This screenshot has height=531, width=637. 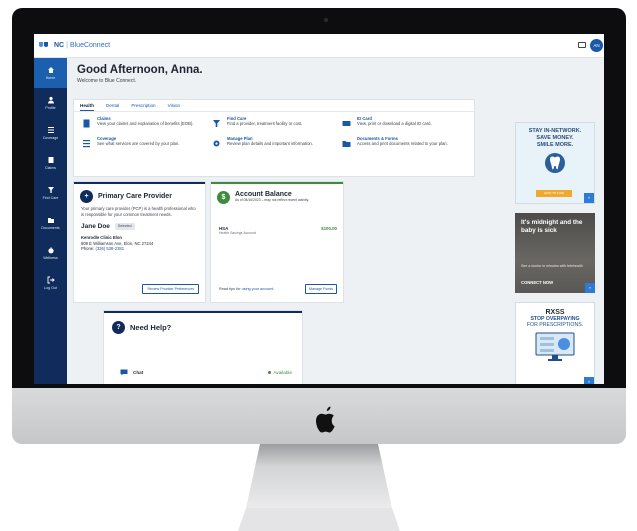 What do you see at coordinates (118, 327) in the screenshot?
I see `question-icon: ?` at bounding box center [118, 327].